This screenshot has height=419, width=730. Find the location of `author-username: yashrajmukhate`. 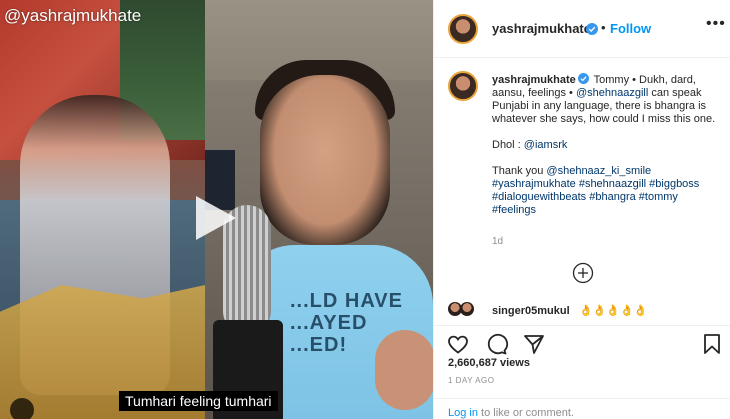

author-username: yashrajmukhate is located at coordinates (541, 28).